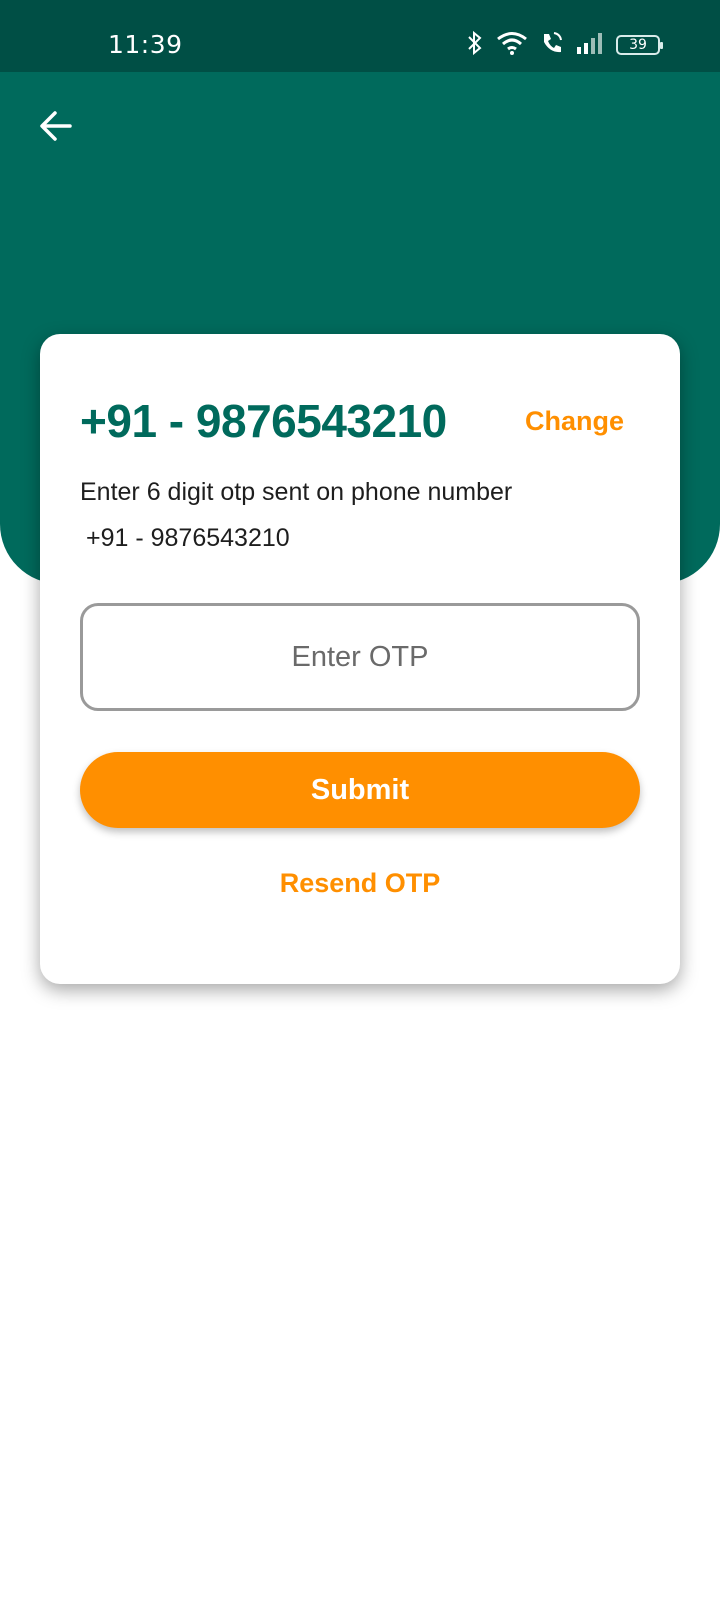 This screenshot has width=720, height=1600. I want to click on signal-icon, so click(590, 45).